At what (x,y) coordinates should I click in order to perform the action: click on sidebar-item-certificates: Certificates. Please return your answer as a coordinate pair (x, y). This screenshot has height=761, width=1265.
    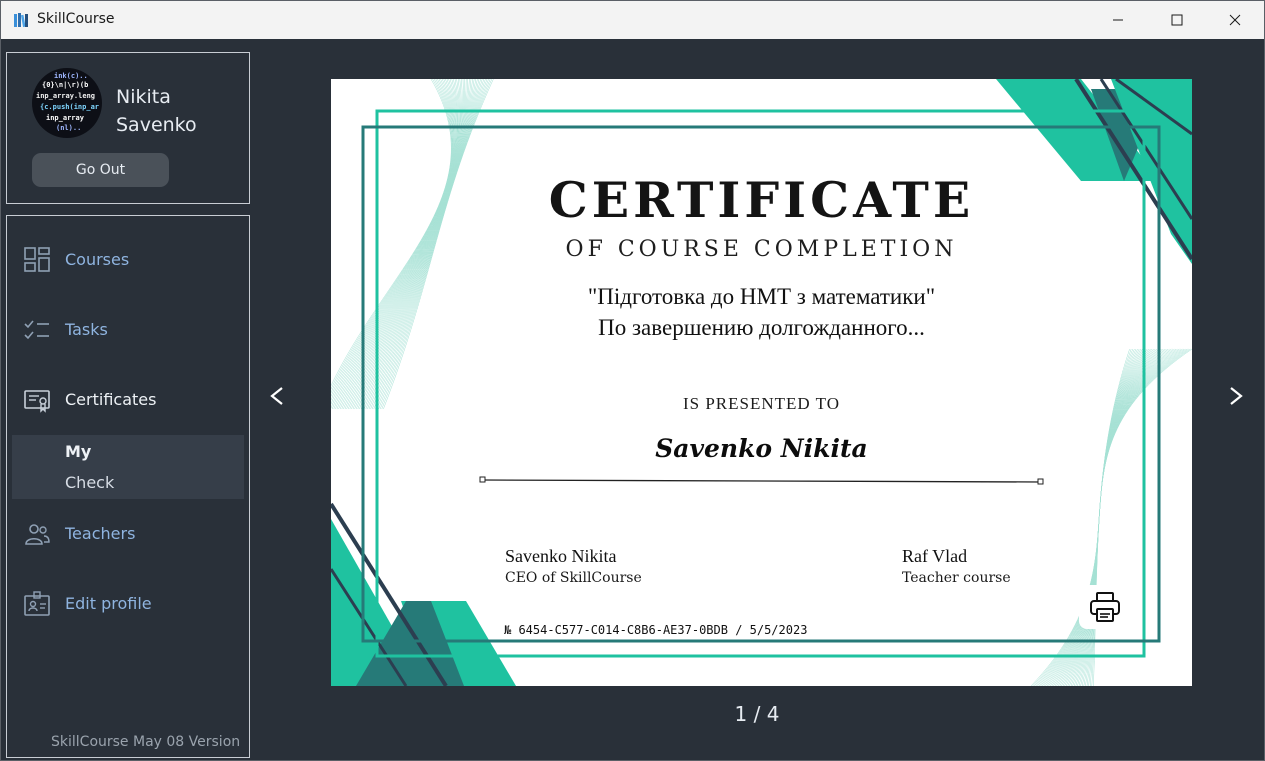
    Looking at the image, I should click on (128, 400).